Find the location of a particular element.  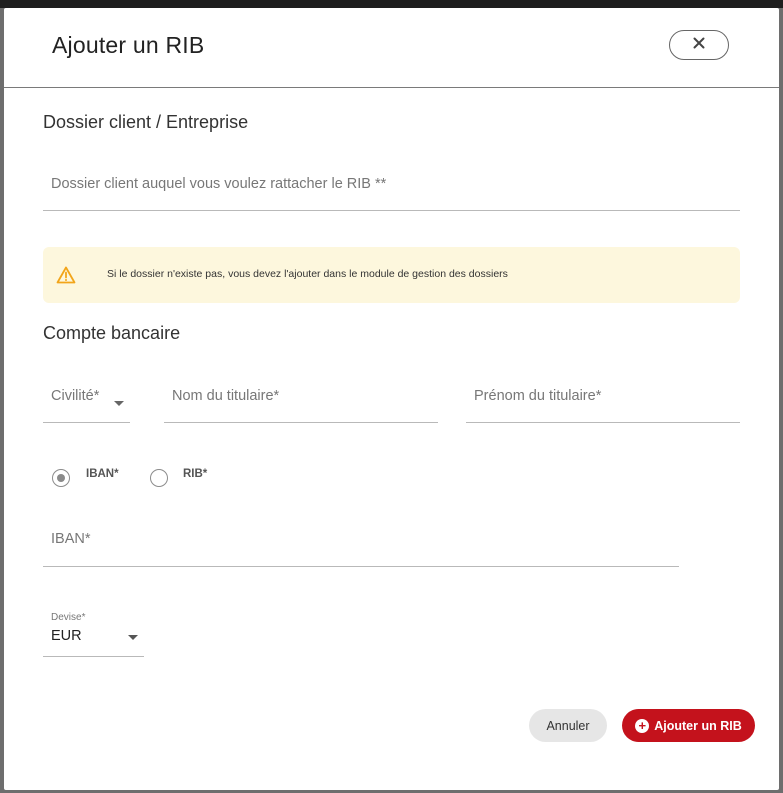

currency-value: EUR is located at coordinates (66, 636).